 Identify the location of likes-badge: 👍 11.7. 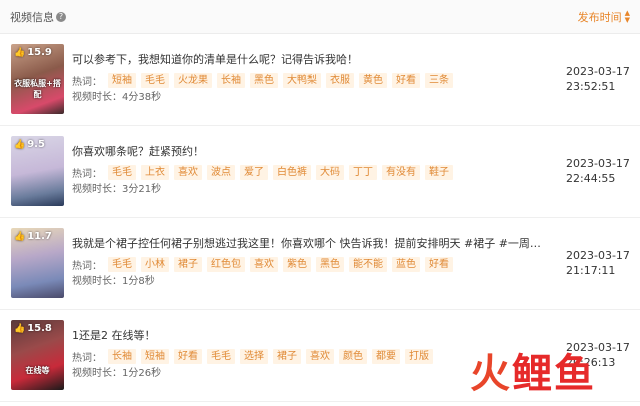
(33, 236).